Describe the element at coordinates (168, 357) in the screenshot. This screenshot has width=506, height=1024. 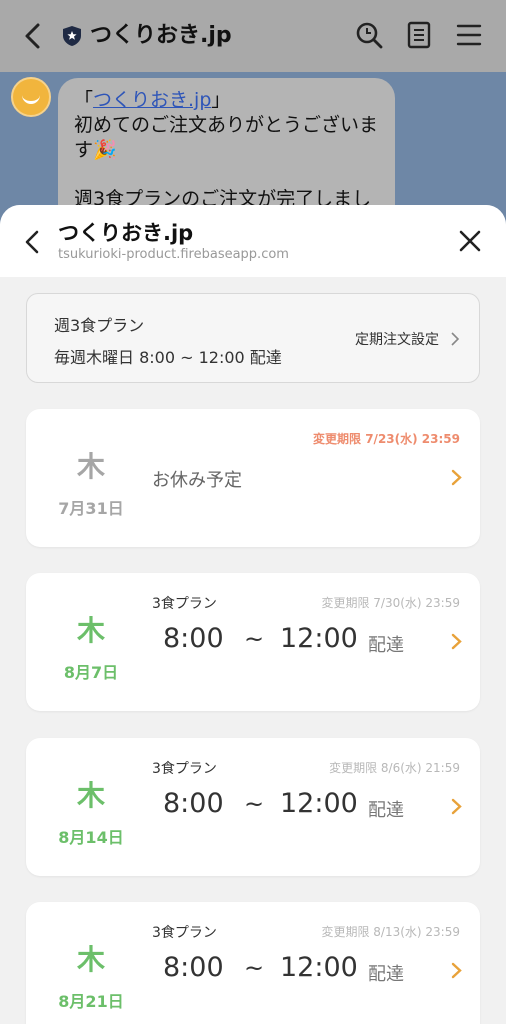
I see `plan-schedule: 毎週木曜日 8:00 ~ 12:00 配達` at that location.